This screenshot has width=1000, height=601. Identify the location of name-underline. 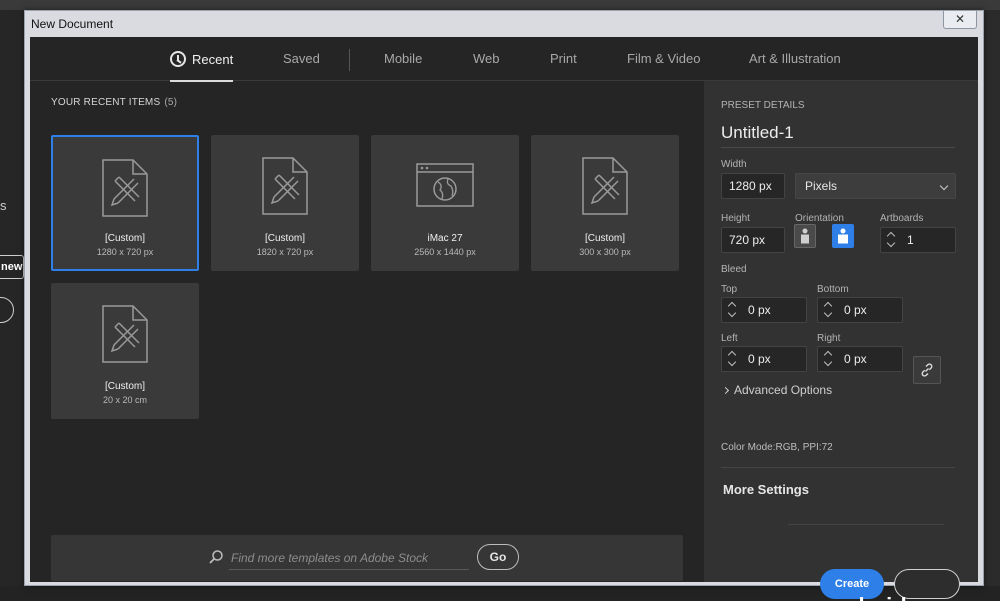
(838, 147).